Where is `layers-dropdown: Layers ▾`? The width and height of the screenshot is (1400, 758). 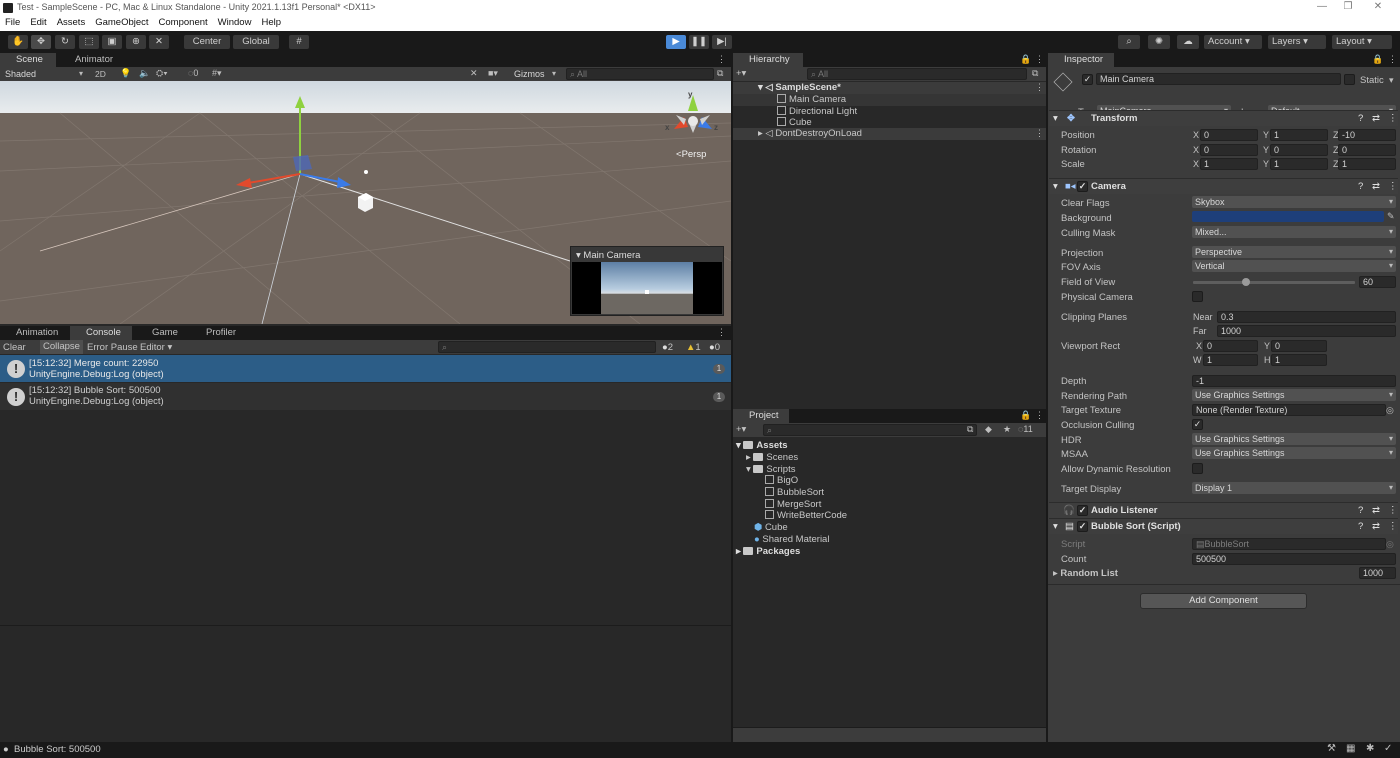
layers-dropdown: Layers ▾ is located at coordinates (1297, 42).